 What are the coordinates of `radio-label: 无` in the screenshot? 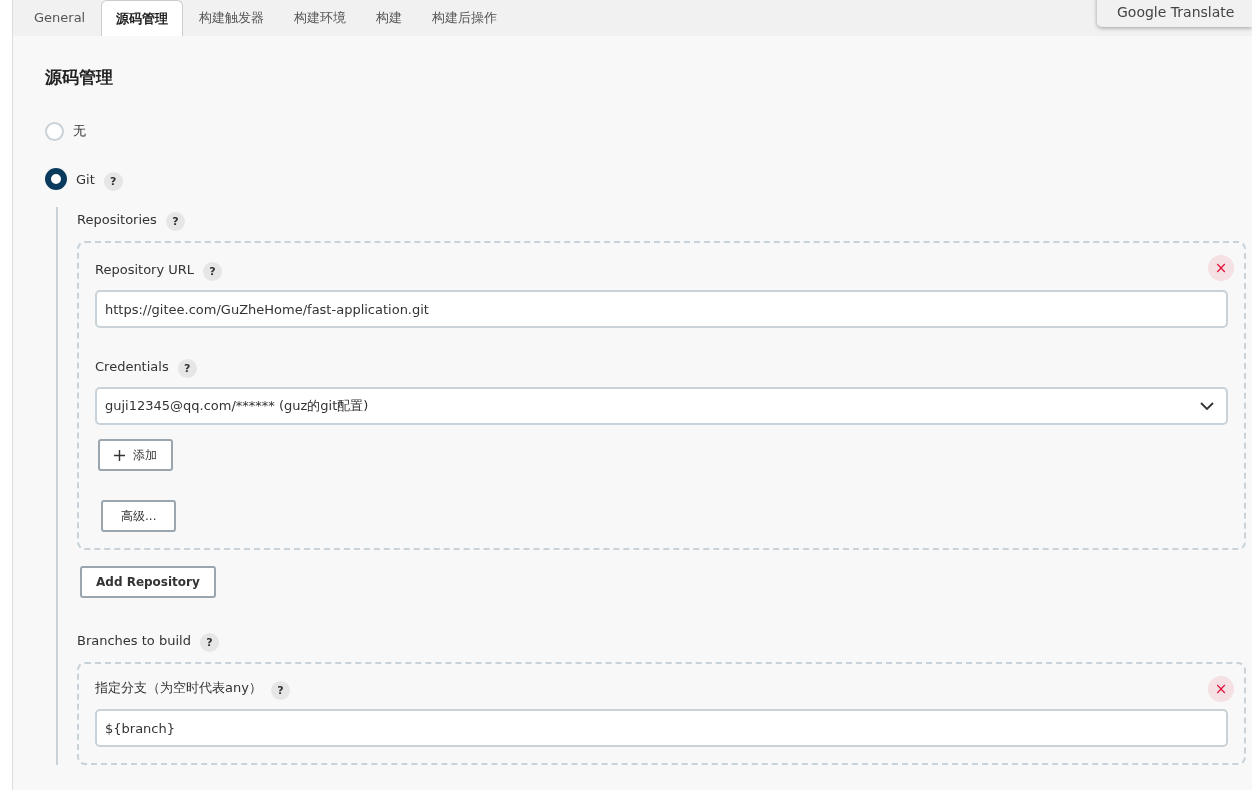 It's located at (79, 131).